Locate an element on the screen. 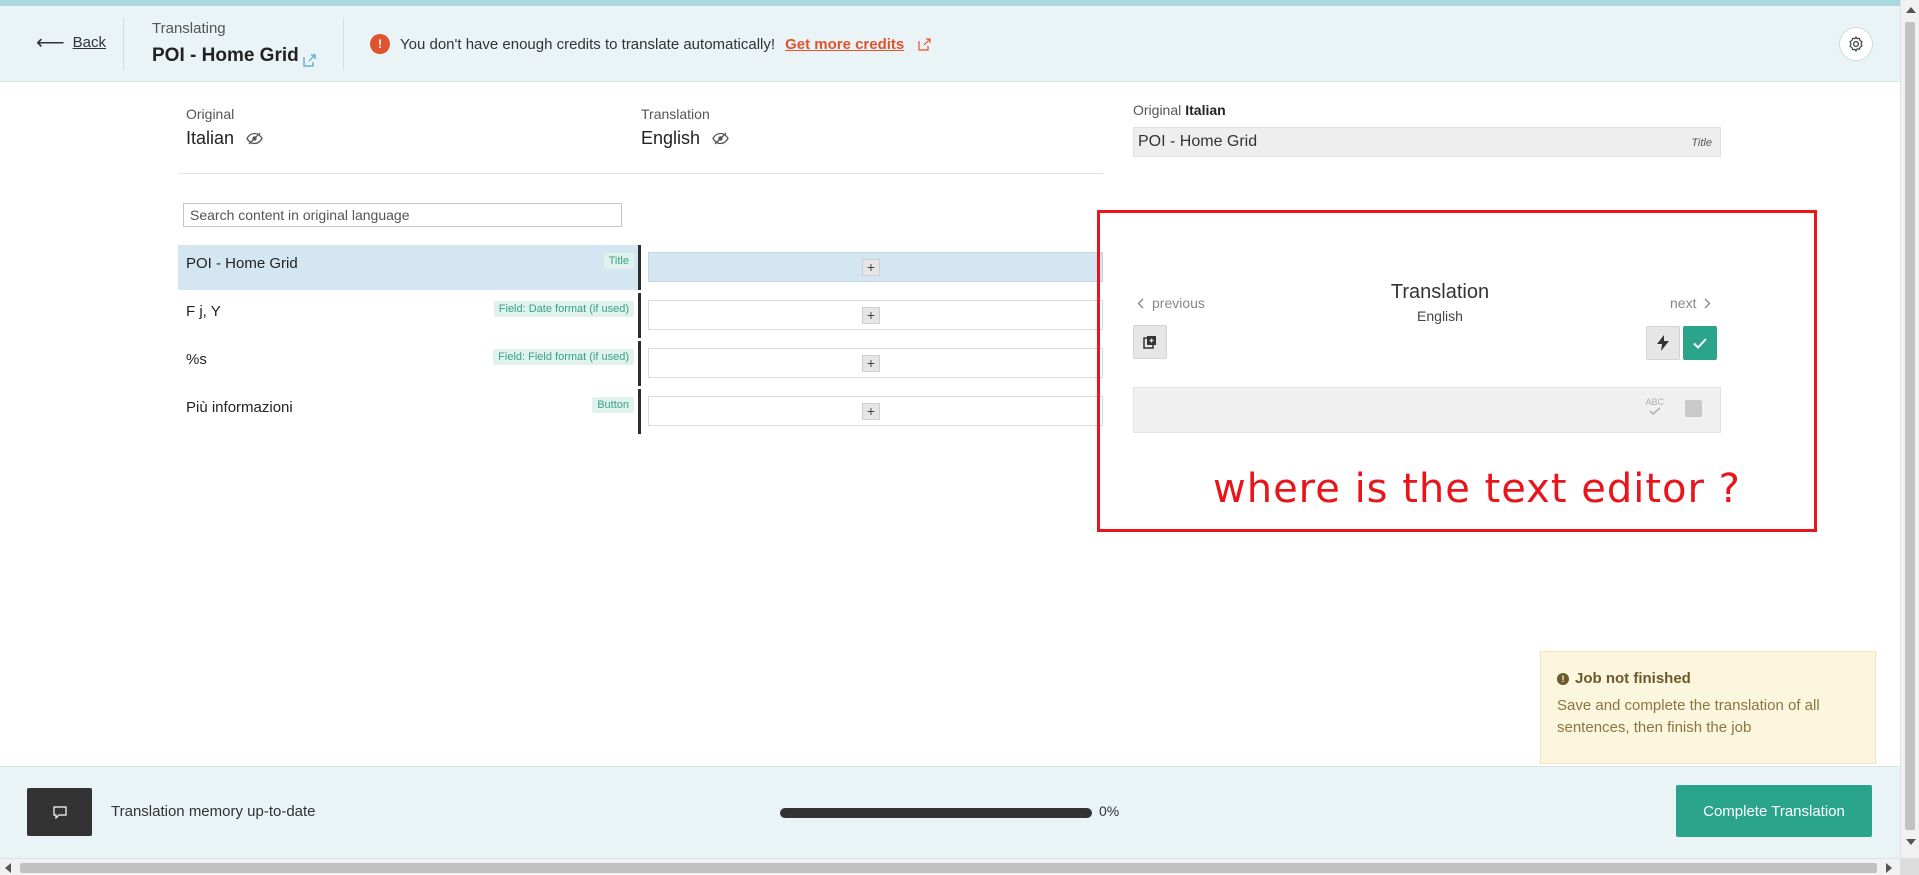 The width and height of the screenshot is (1919, 875). table-row: F j, Y Field: Date format (if used) + is located at coordinates (640, 315).